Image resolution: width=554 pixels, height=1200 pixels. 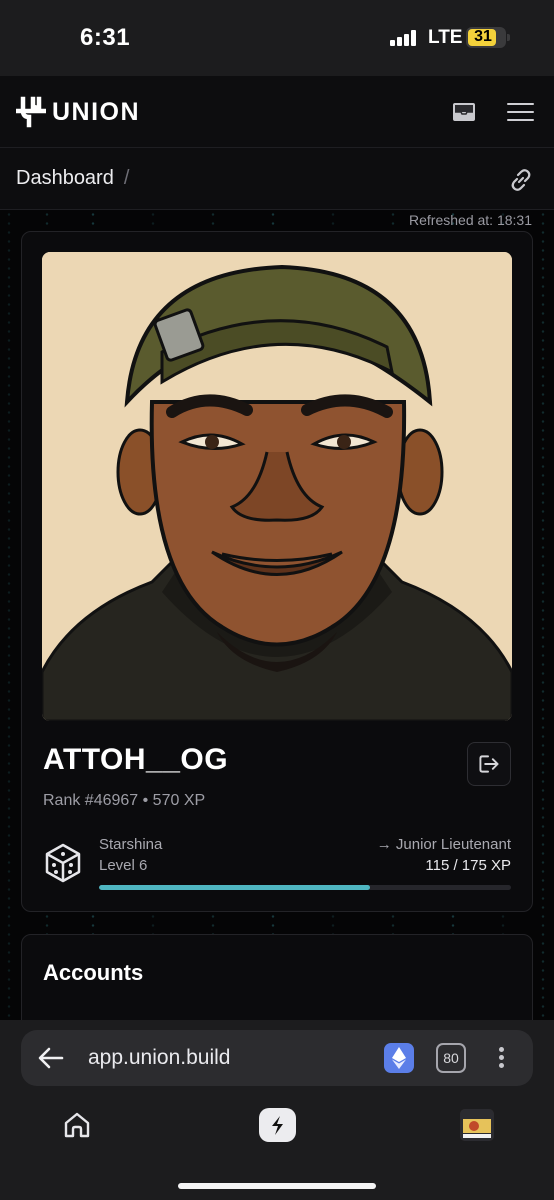 I want to click on breadcrumb: Dashboard /, so click(x=72, y=178).